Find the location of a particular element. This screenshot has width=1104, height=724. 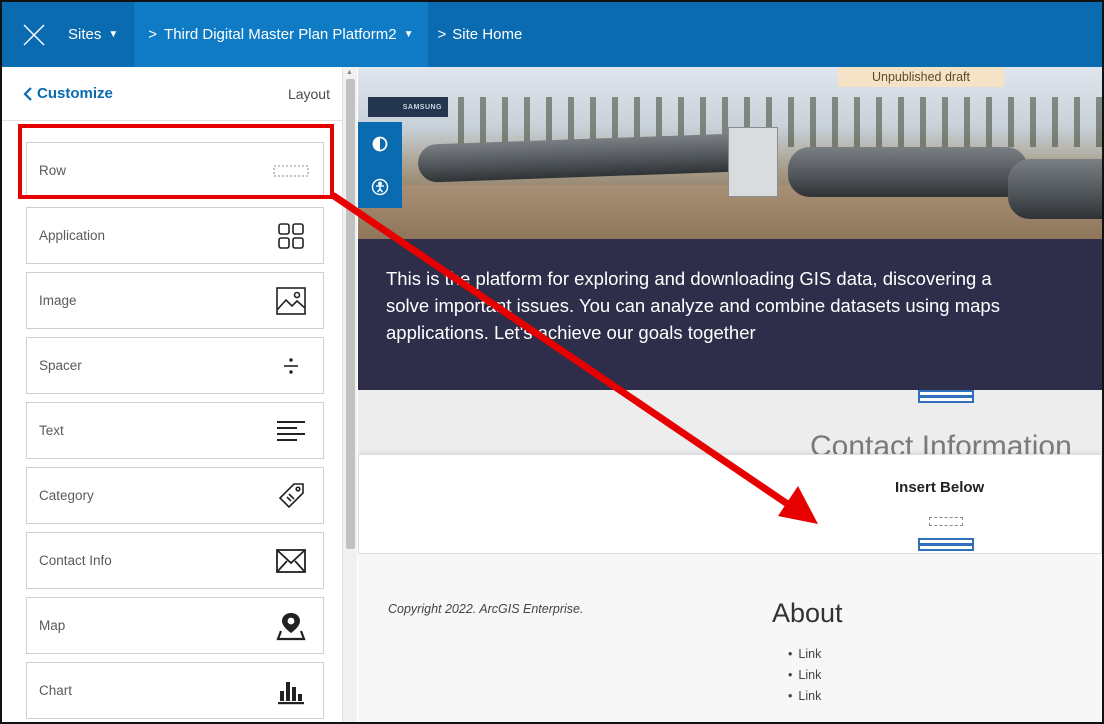

page-breadcrumb: > Site Home is located at coordinates (480, 34).